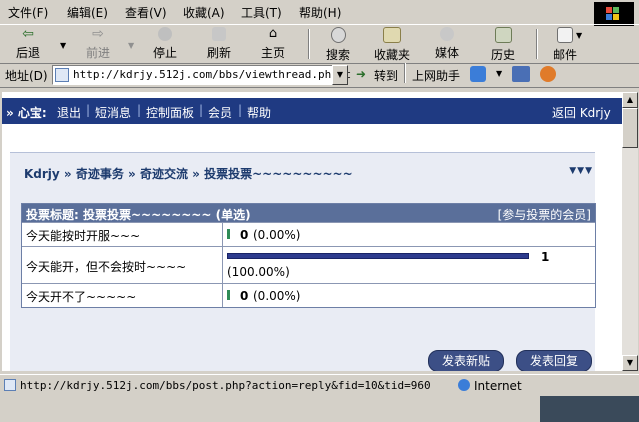 The height and width of the screenshot is (422, 639). I want to click on back-button: ⇦ 后退, so click(28, 44).